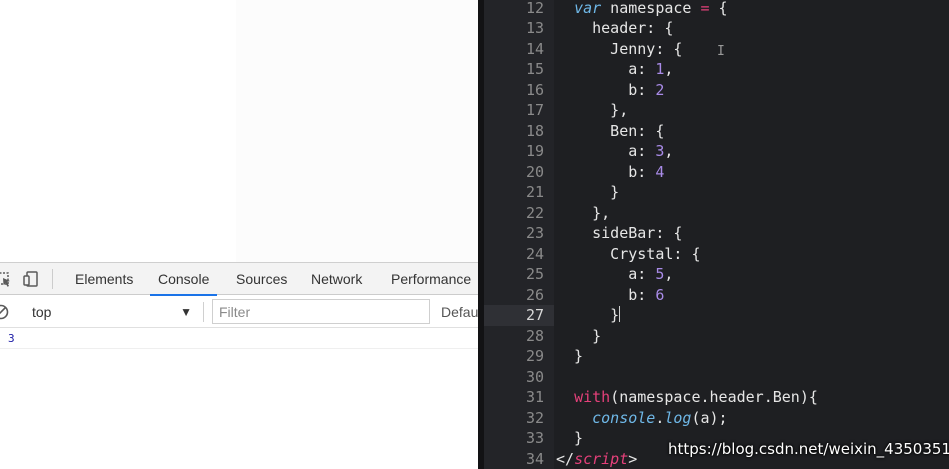  I want to click on toolbar-divider, so click(52, 279).